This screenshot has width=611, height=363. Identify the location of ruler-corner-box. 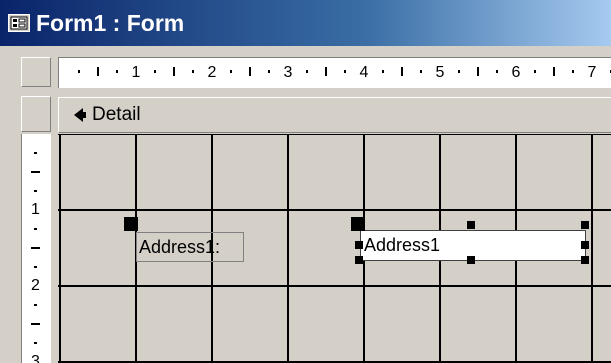
(36, 72).